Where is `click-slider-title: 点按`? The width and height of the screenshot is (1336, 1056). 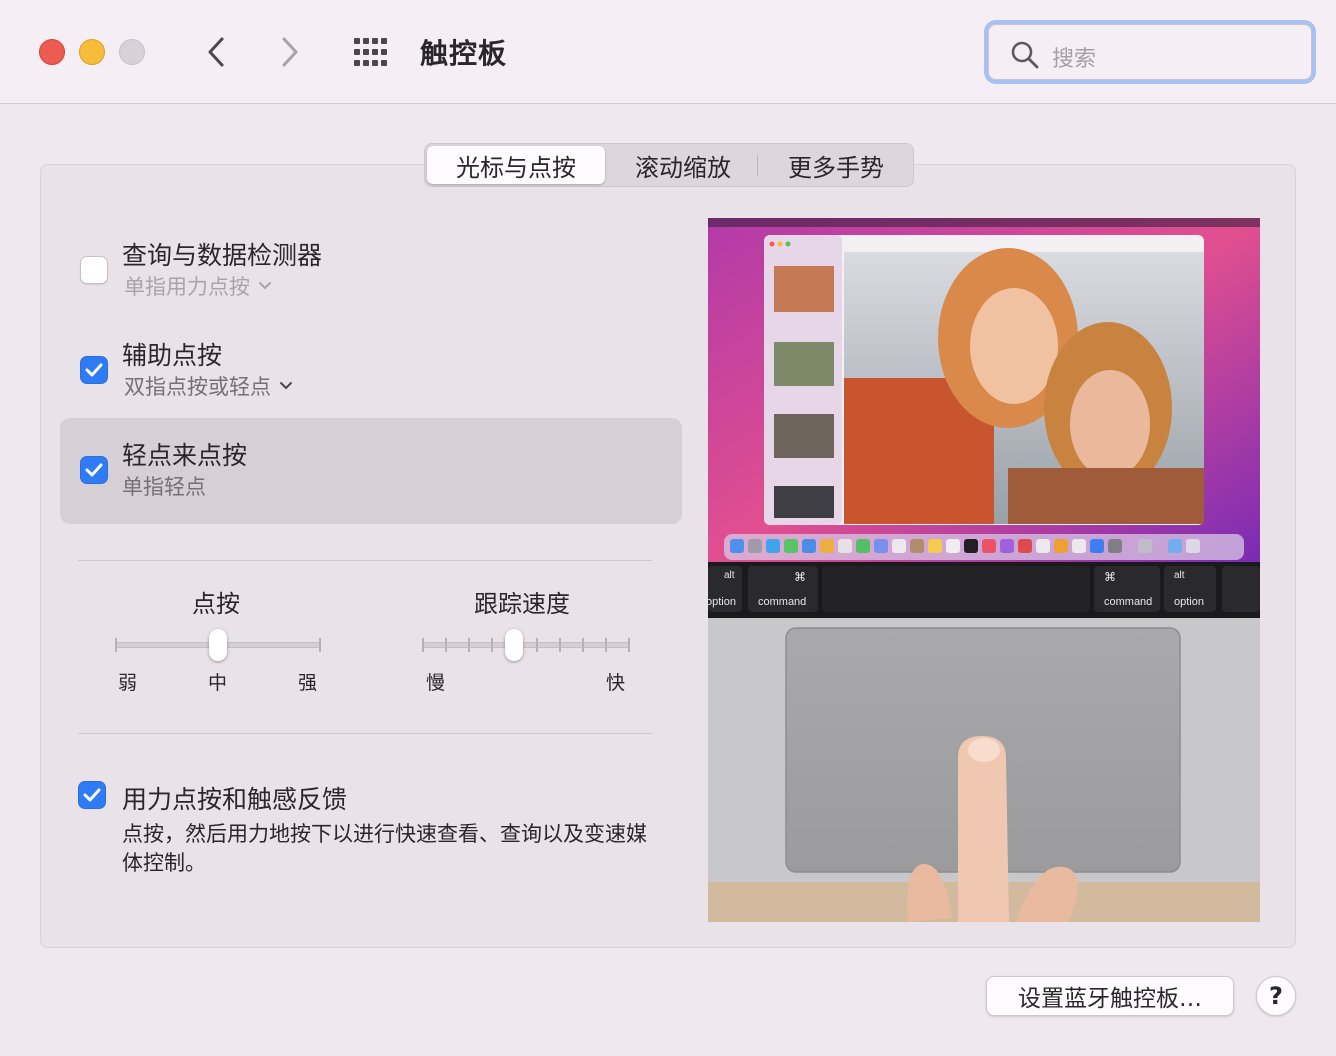 click-slider-title: 点按 is located at coordinates (216, 604).